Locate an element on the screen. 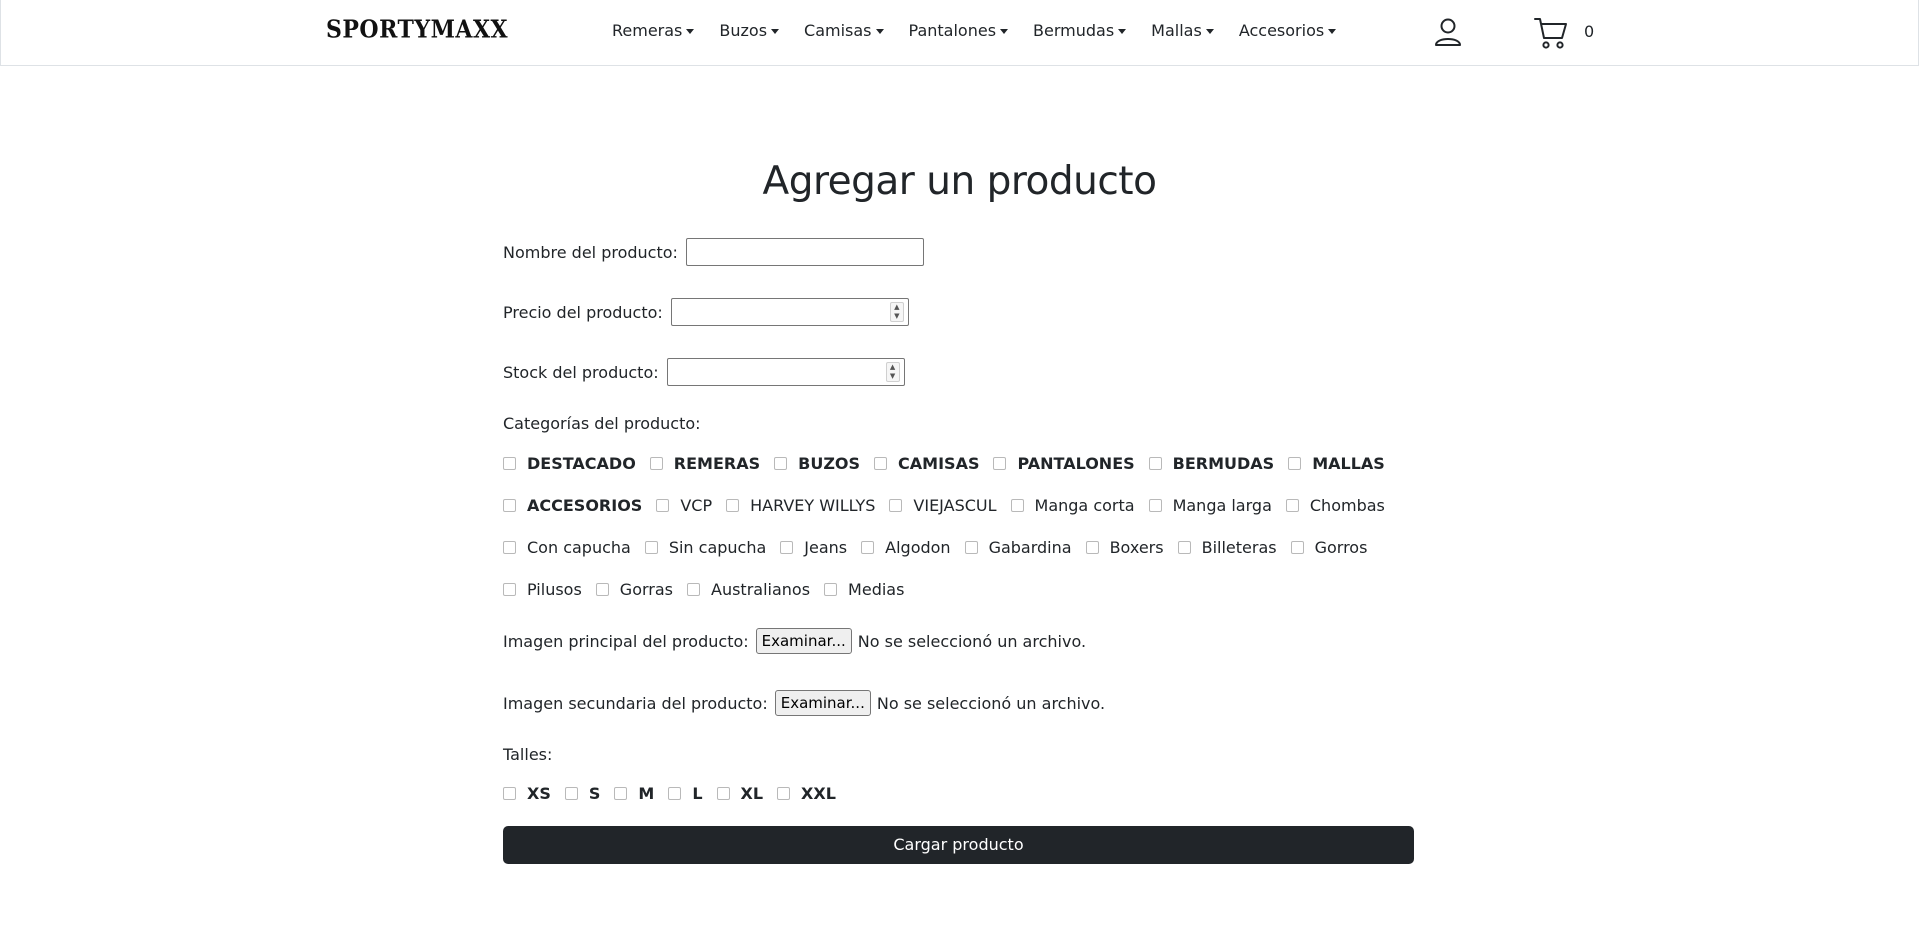 The image size is (1919, 932). category-label: Manga corta is located at coordinates (1084, 505).